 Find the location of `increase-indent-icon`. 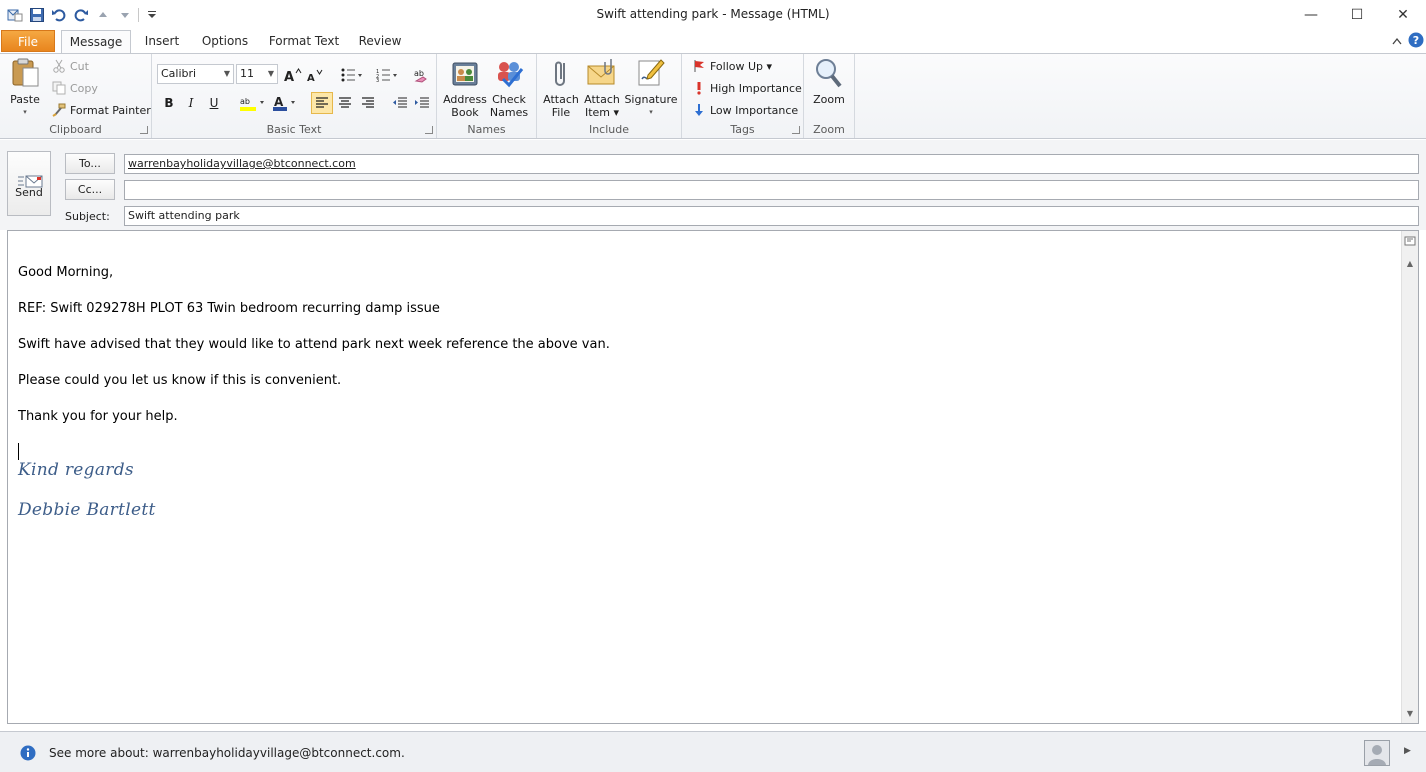

increase-indent-icon is located at coordinates (422, 102).